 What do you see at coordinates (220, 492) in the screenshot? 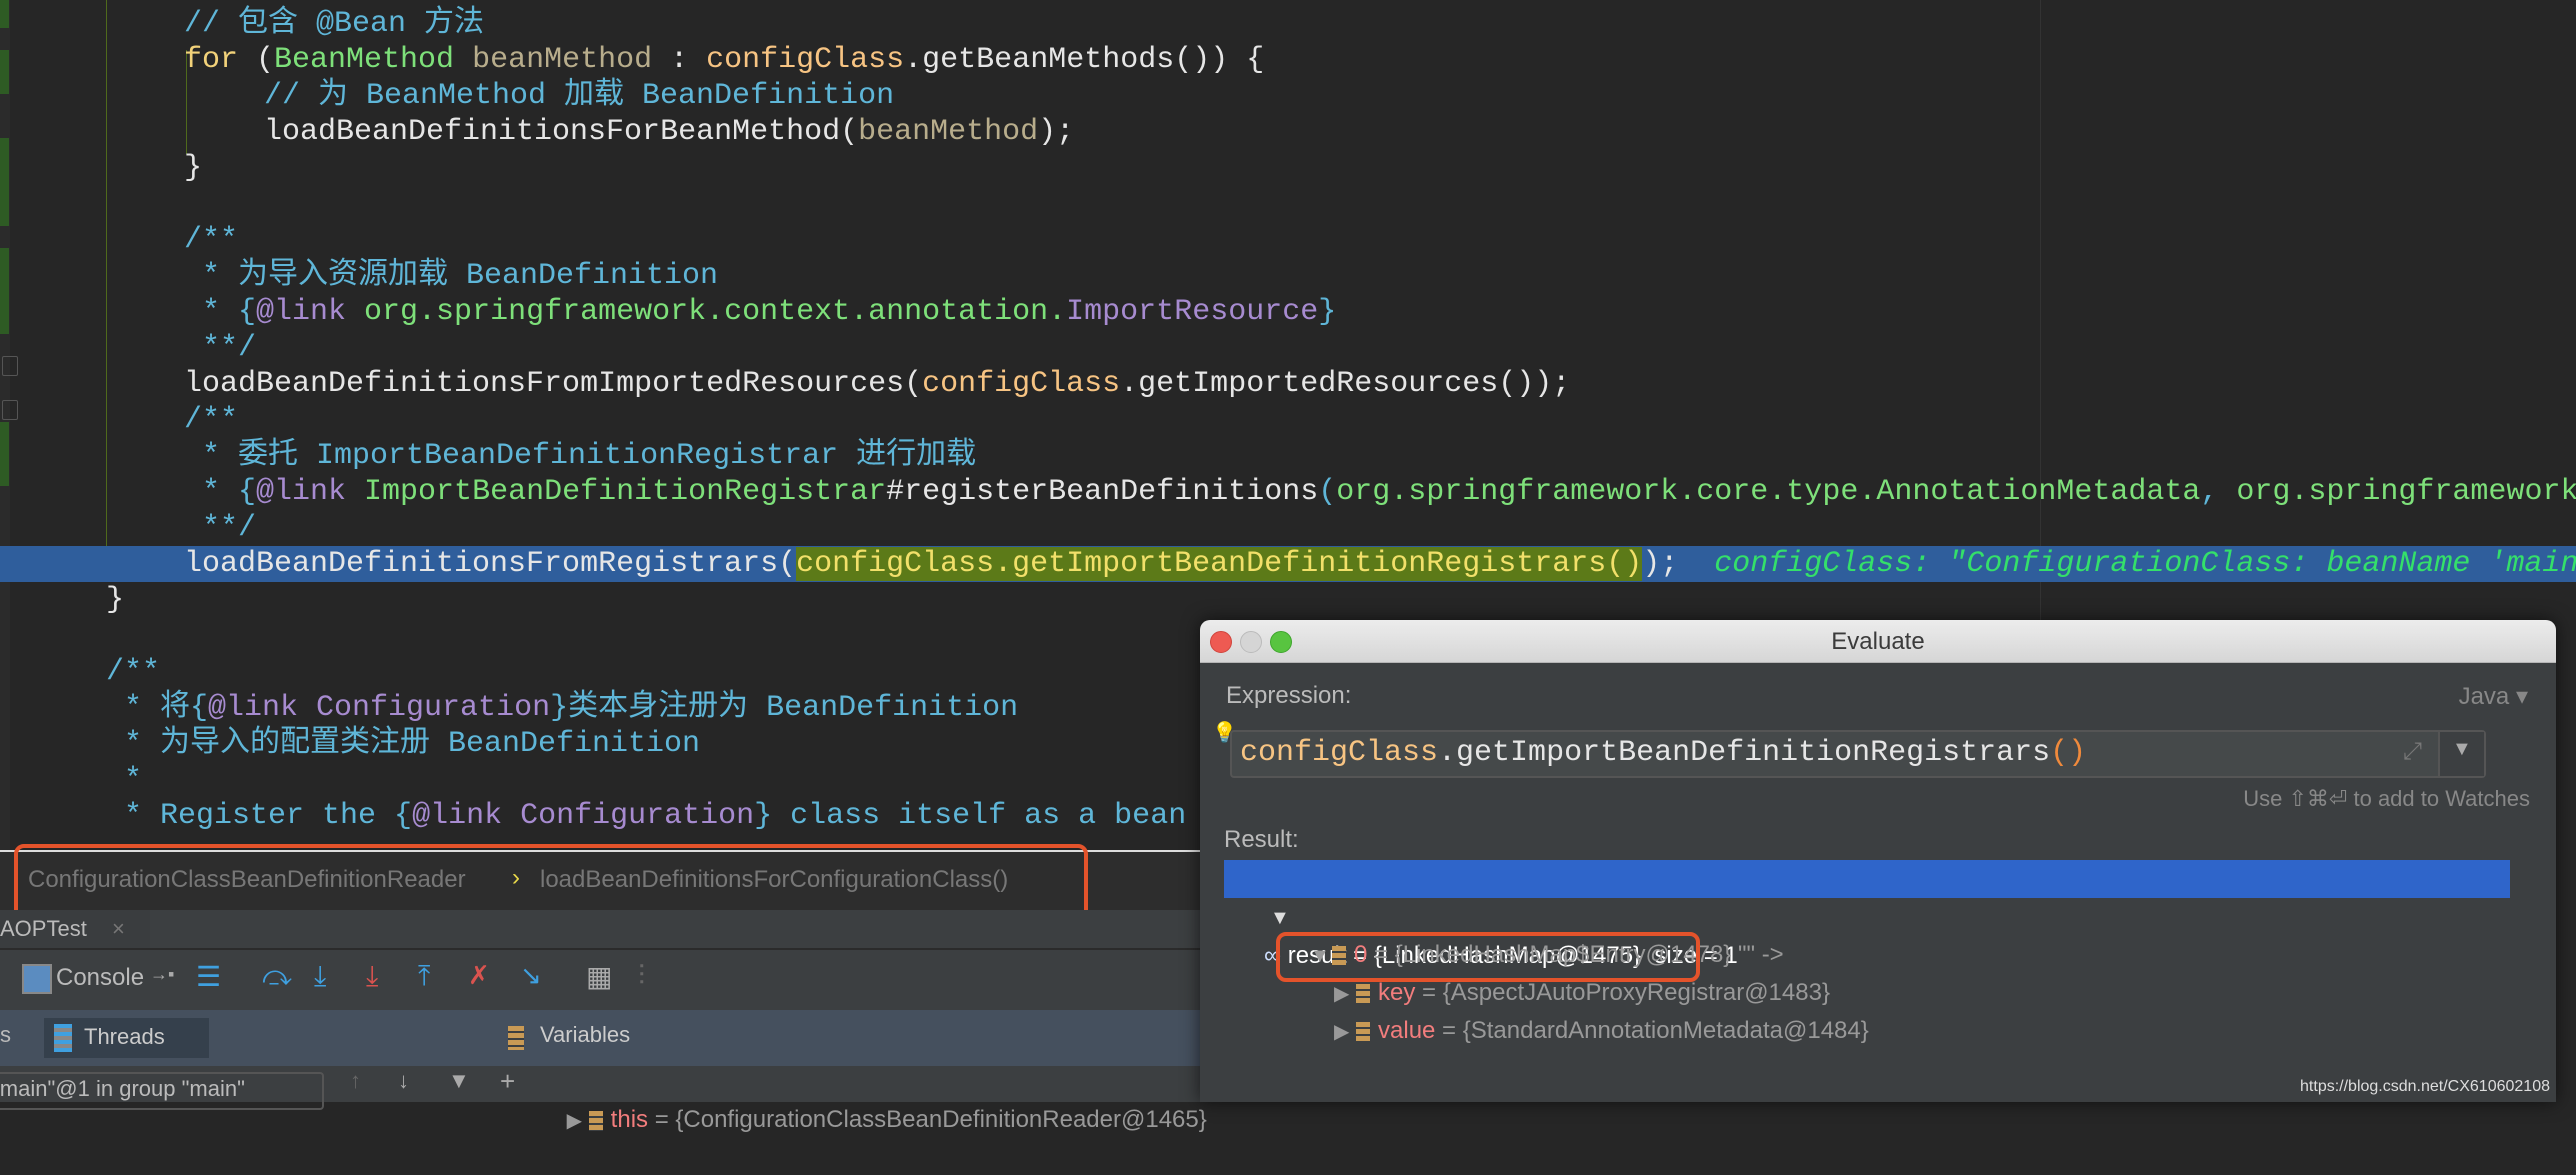
I see `code-token: * {` at bounding box center [220, 492].